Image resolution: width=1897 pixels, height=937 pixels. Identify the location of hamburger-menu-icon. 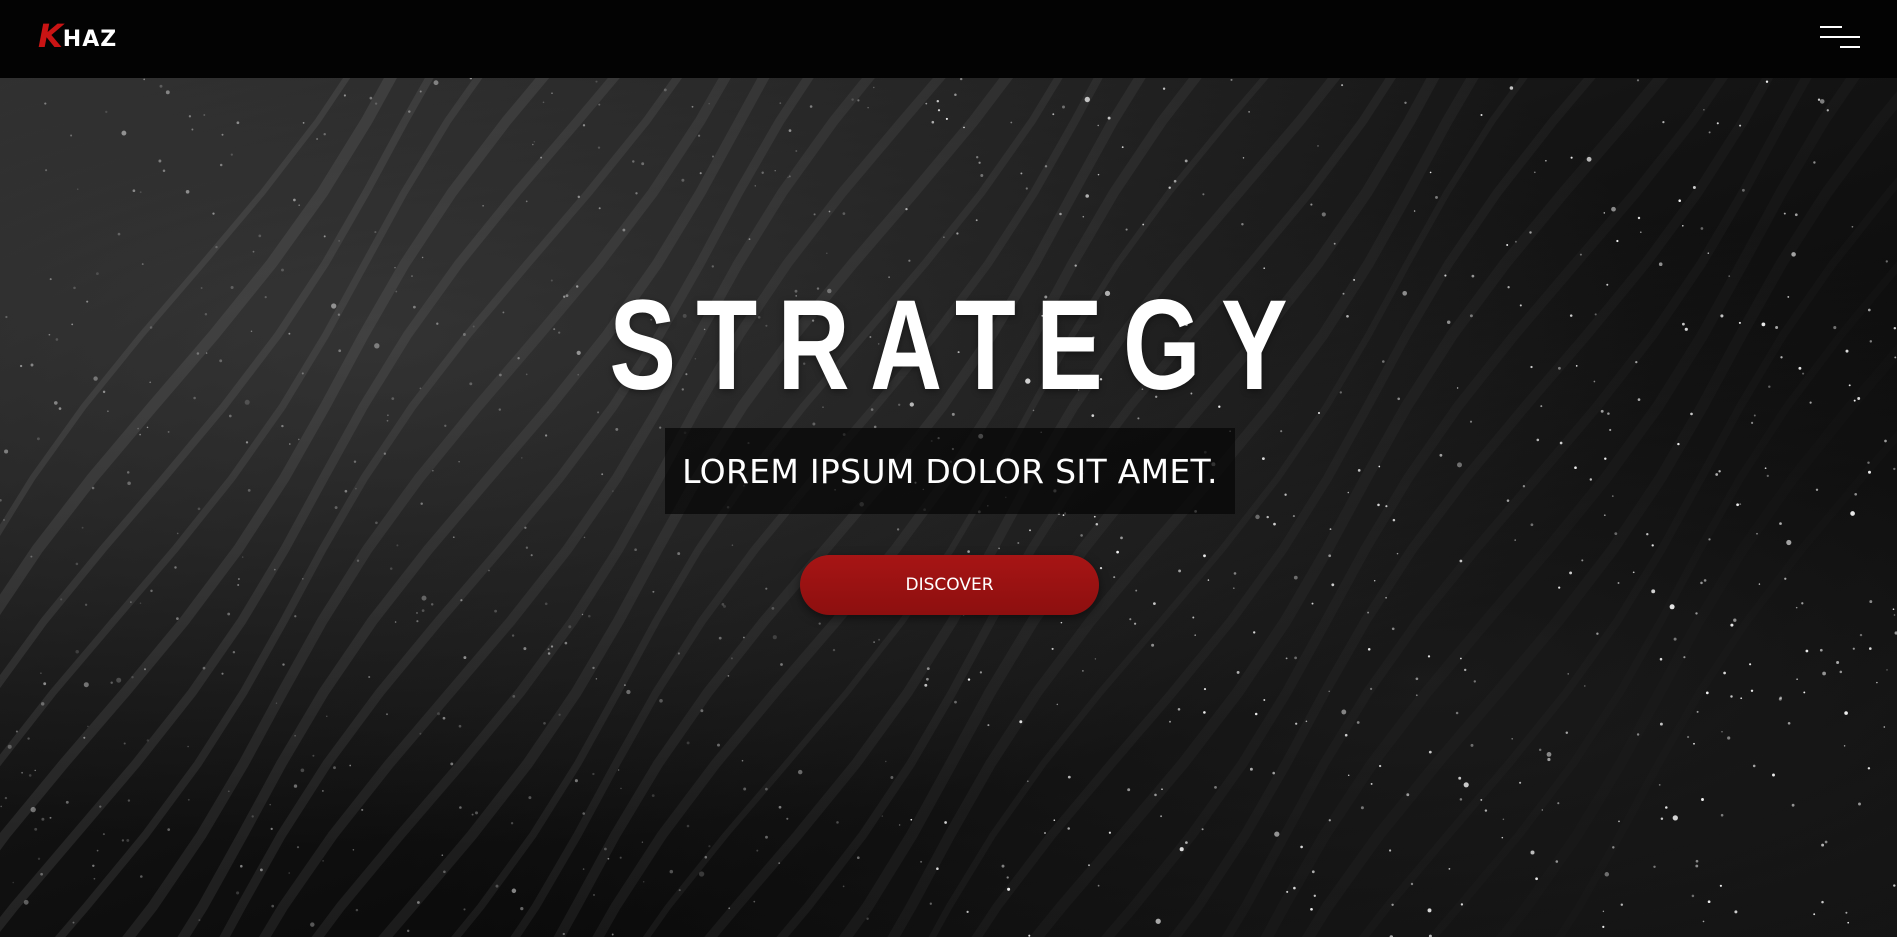
(1841, 38).